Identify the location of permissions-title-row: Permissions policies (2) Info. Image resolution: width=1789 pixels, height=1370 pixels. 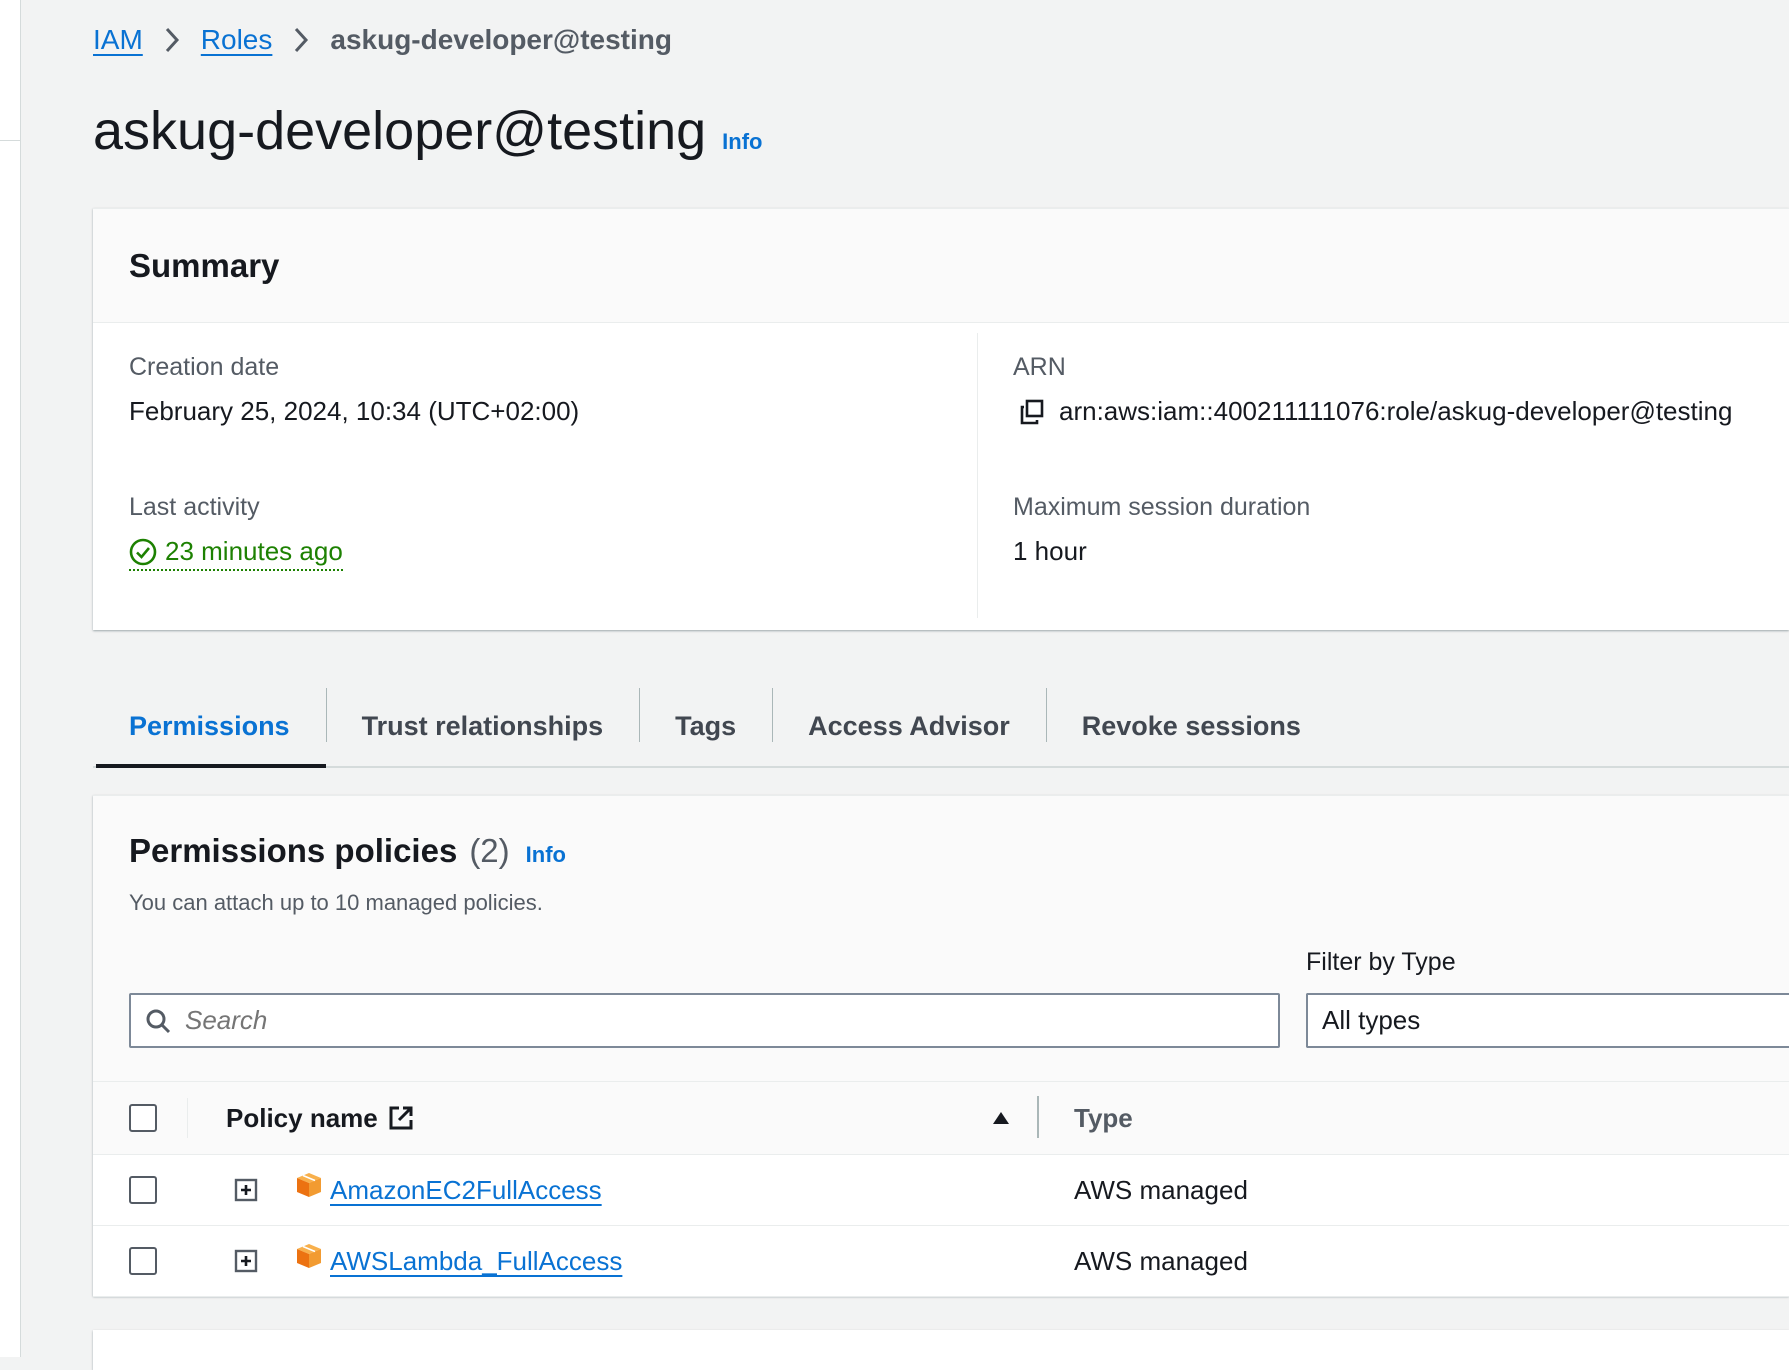
(941, 851).